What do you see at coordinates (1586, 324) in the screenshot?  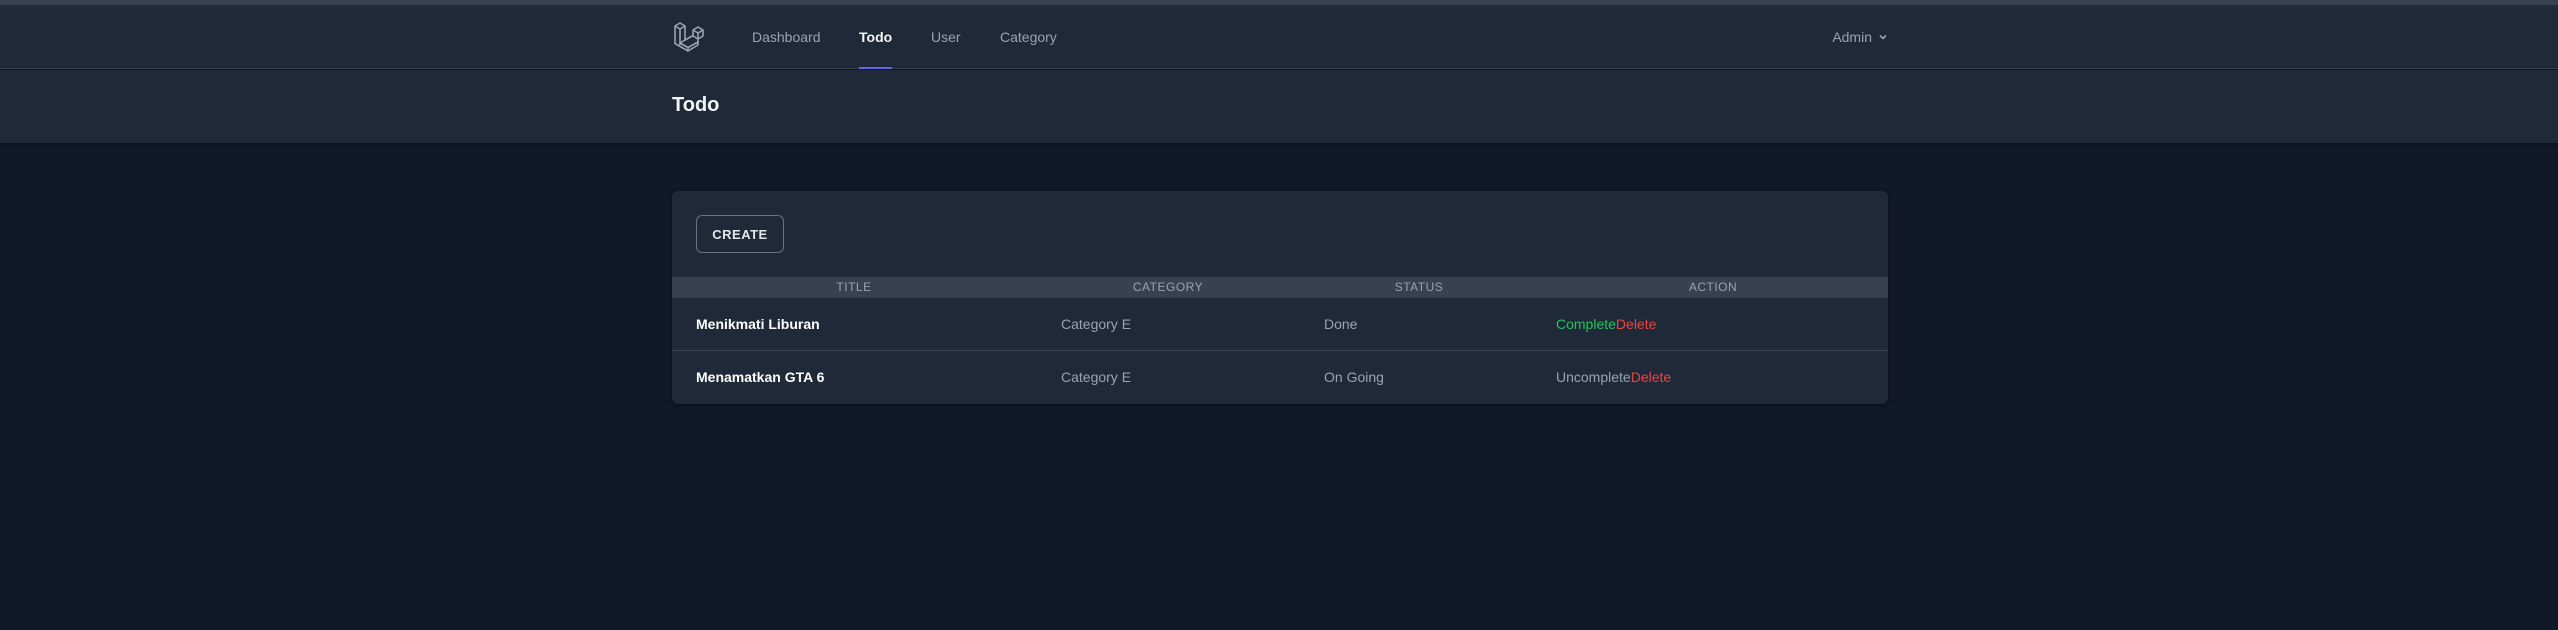 I see `complete-button: Complete` at bounding box center [1586, 324].